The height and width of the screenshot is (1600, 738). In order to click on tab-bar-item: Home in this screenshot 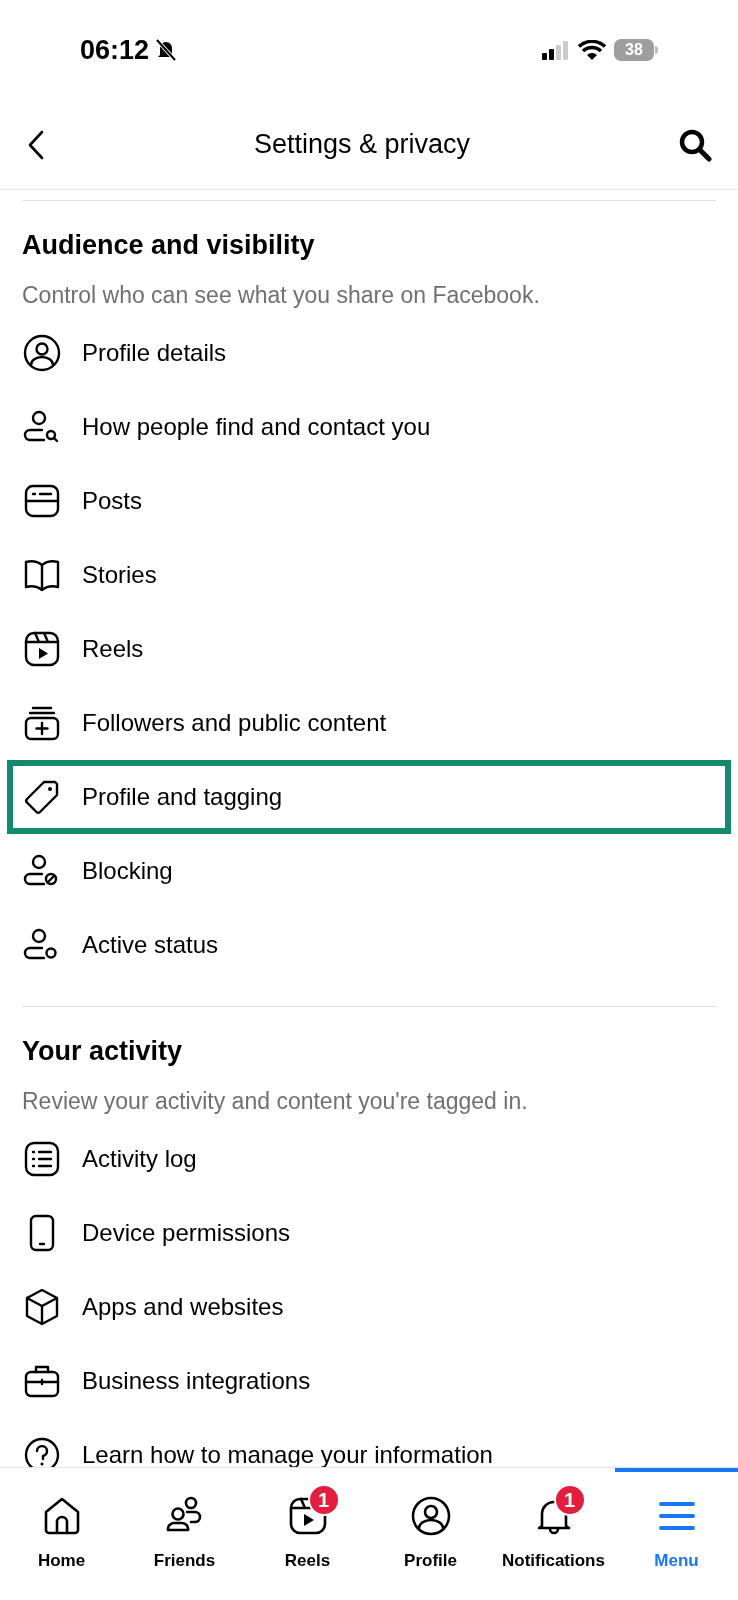, I will do `click(61, 1534)`.